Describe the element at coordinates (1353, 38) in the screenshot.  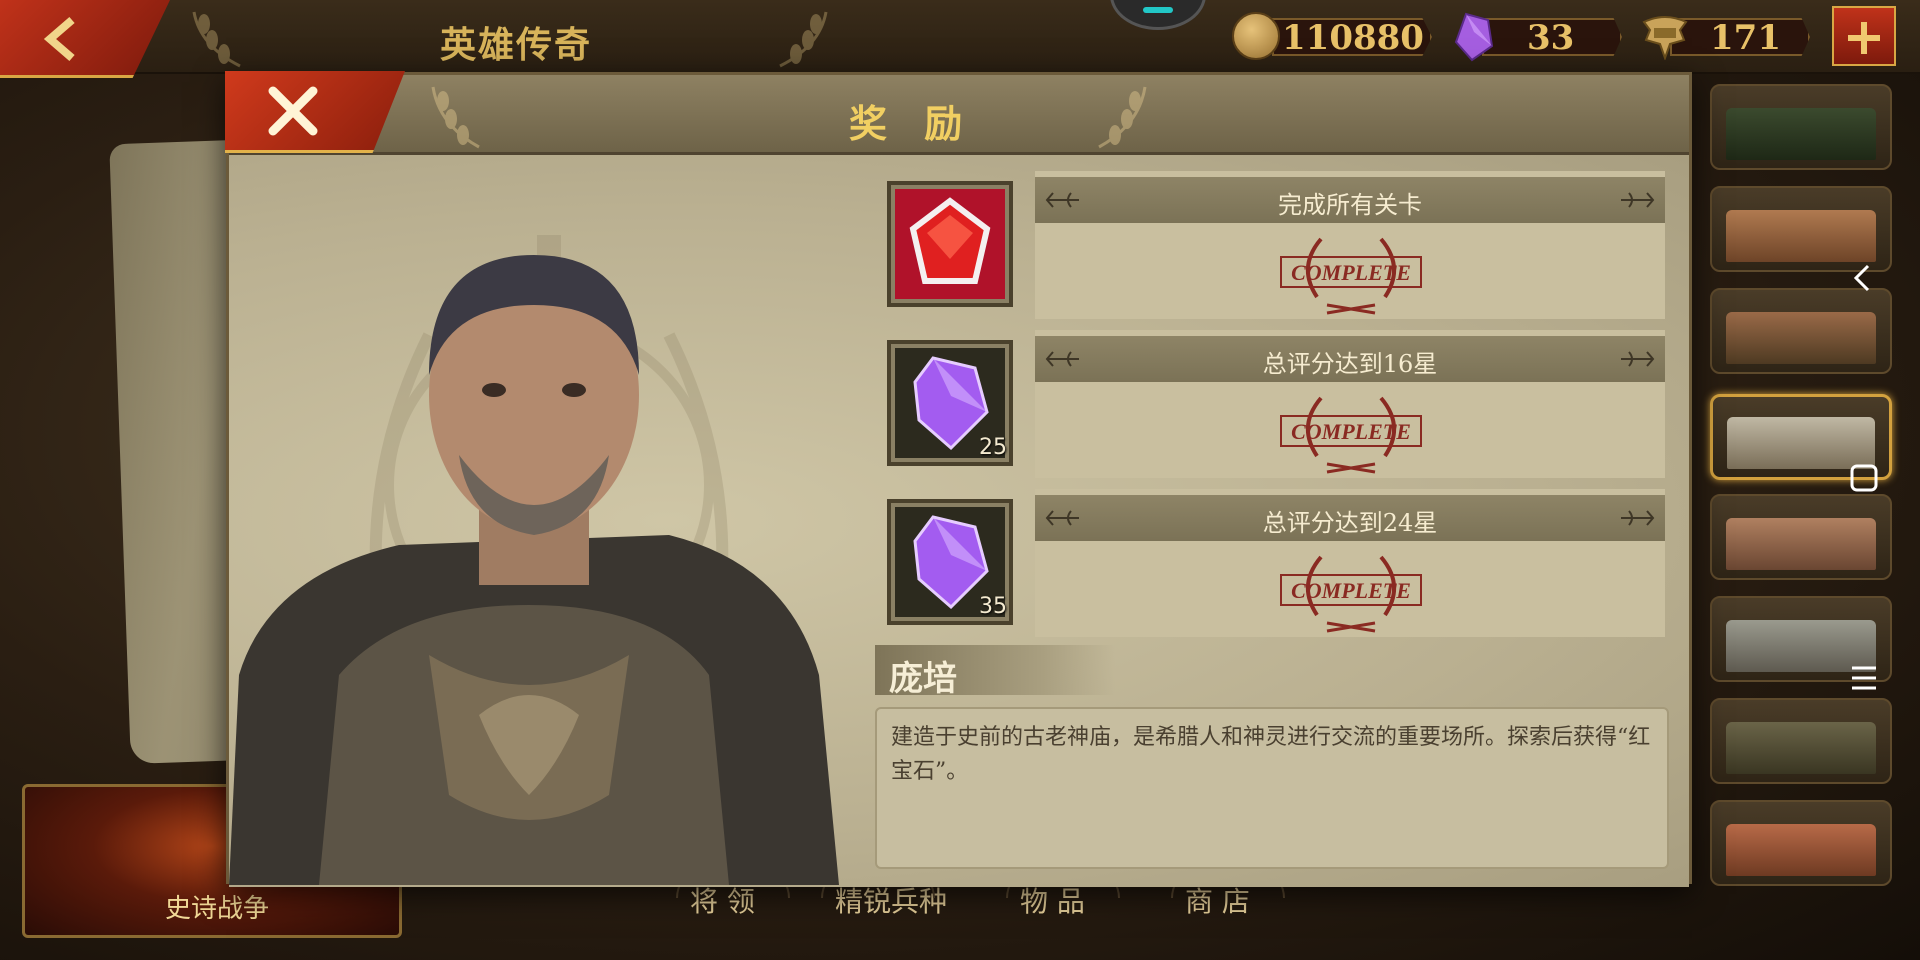
I see `gold-value: 110880` at that location.